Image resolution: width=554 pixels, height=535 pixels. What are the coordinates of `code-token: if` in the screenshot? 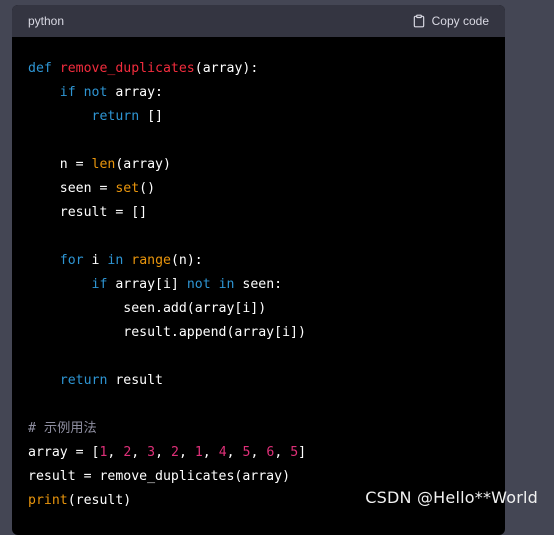 It's located at (103, 284).